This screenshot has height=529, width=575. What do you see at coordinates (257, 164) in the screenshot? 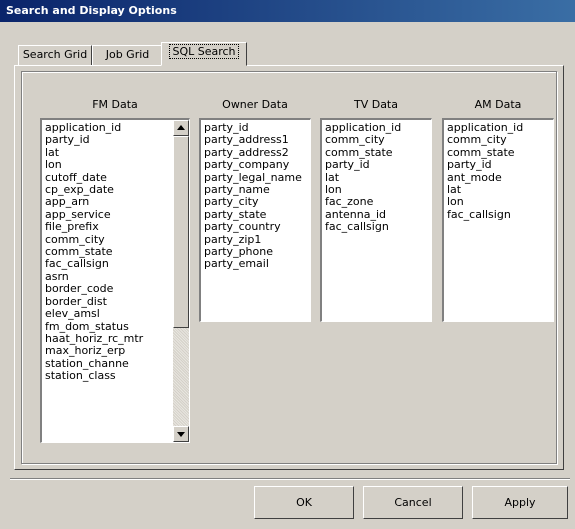
I see `list-item: party_company` at bounding box center [257, 164].